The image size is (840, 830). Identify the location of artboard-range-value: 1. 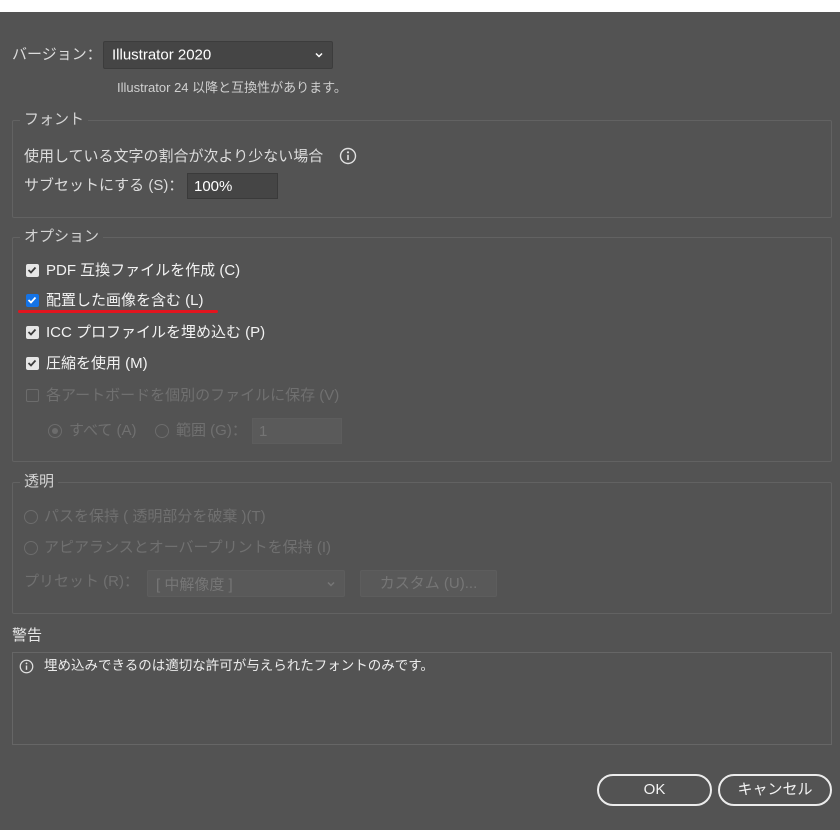
(263, 431).